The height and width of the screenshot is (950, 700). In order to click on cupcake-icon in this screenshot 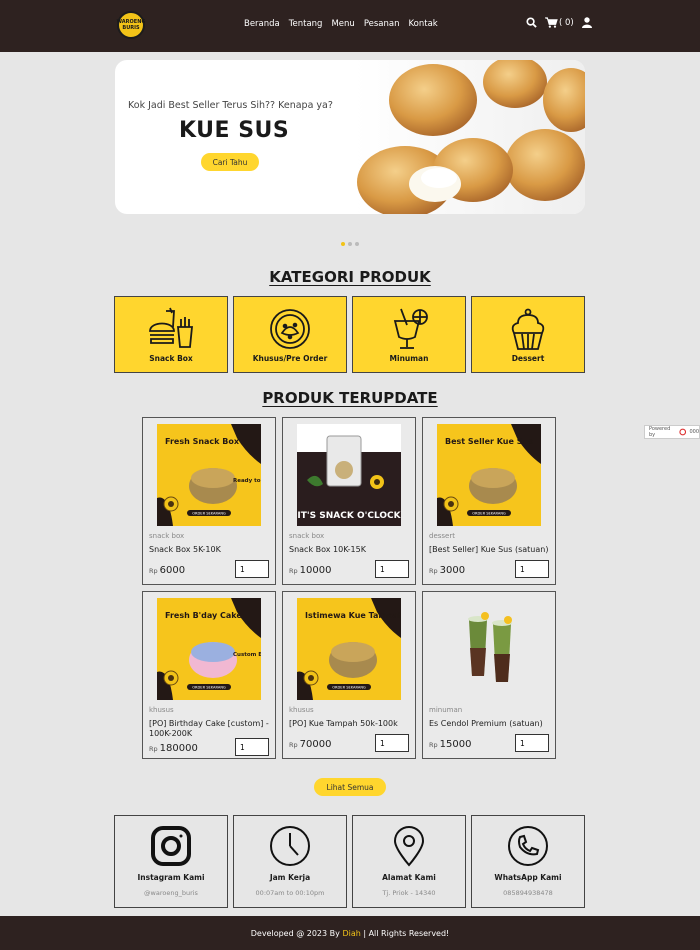, I will do `click(528, 329)`.